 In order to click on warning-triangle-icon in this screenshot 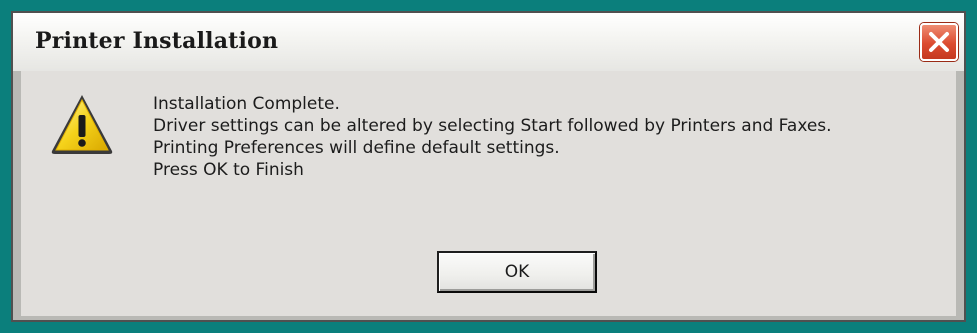, I will do `click(82, 124)`.